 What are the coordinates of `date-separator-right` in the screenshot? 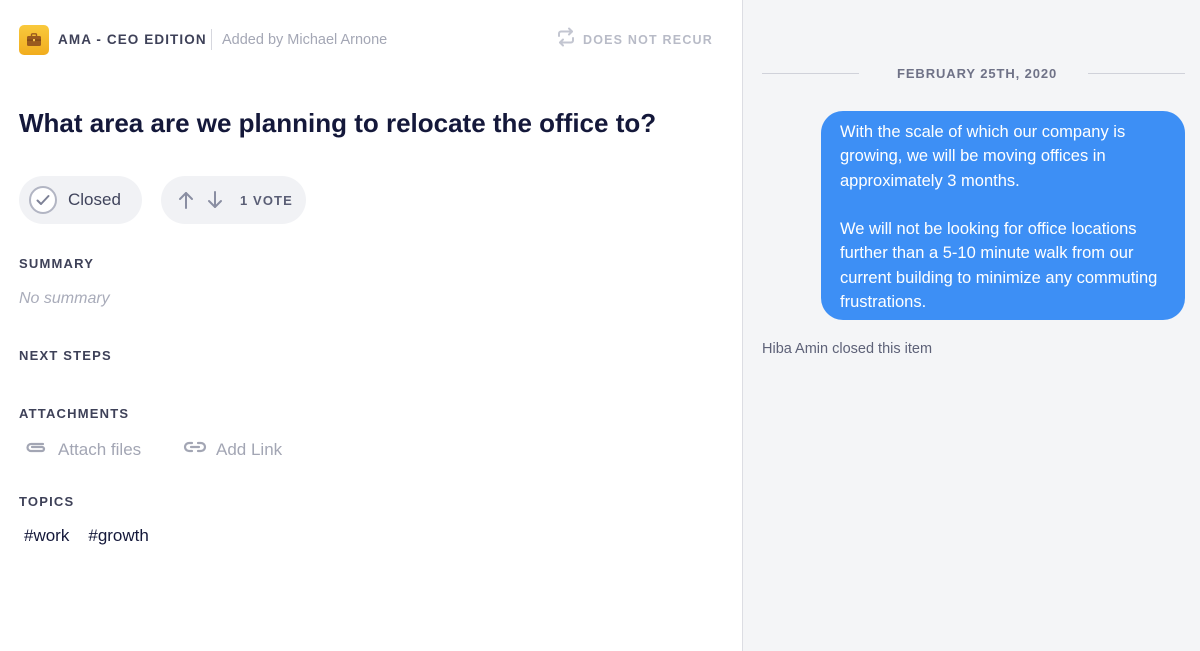 It's located at (1136, 73).